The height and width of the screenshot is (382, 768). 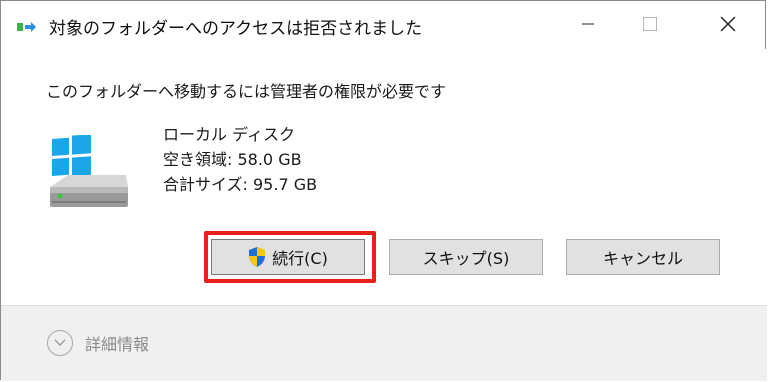 What do you see at coordinates (26, 27) in the screenshot?
I see `folder-move-icon` at bounding box center [26, 27].